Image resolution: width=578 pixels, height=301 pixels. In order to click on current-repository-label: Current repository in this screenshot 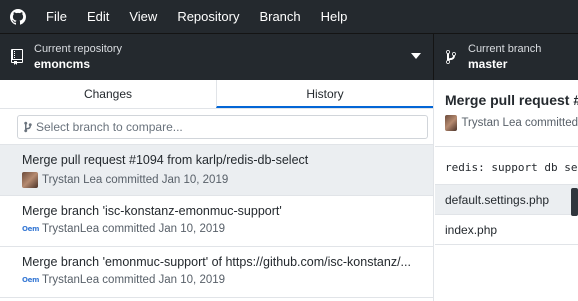, I will do `click(78, 49)`.